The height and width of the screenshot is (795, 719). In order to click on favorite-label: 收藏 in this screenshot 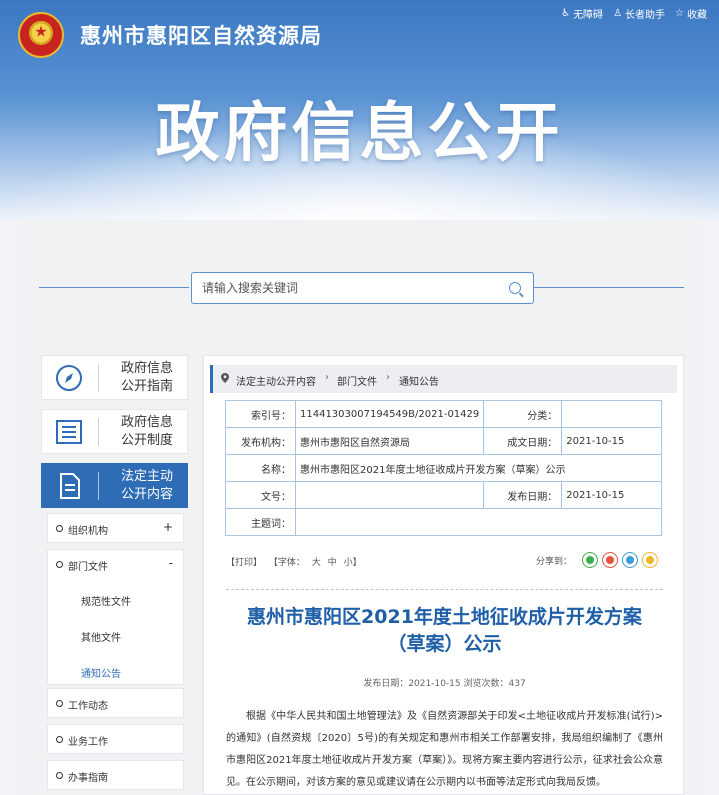, I will do `click(697, 15)`.